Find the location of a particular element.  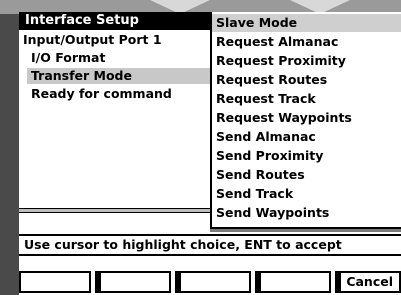

menu-item-request-track: Request Track is located at coordinates (306, 99).